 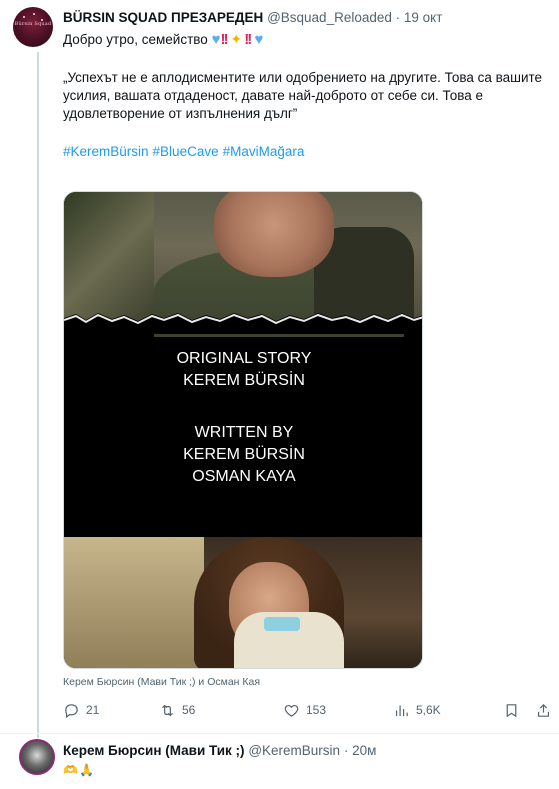 I want to click on tweet-divider, so click(x=279, y=733).